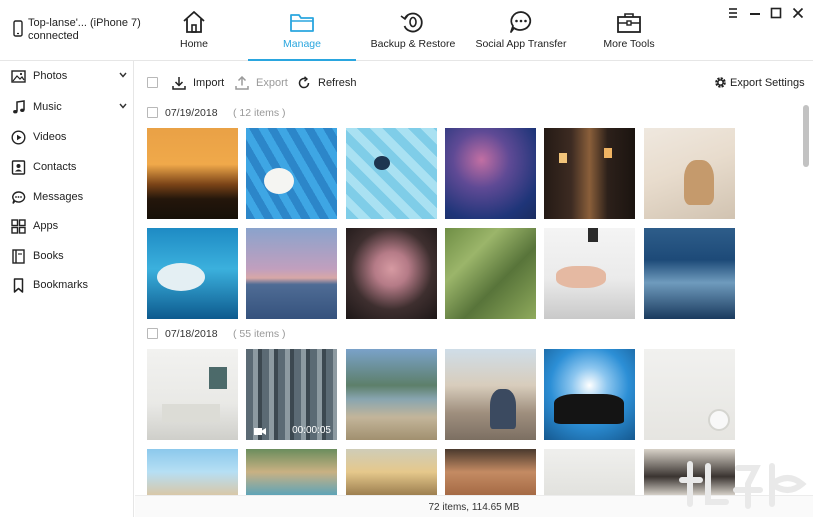 This screenshot has width=813, height=517. What do you see at coordinates (61, 285) in the screenshot?
I see `sidebar-item-label: Bookmarks` at bounding box center [61, 285].